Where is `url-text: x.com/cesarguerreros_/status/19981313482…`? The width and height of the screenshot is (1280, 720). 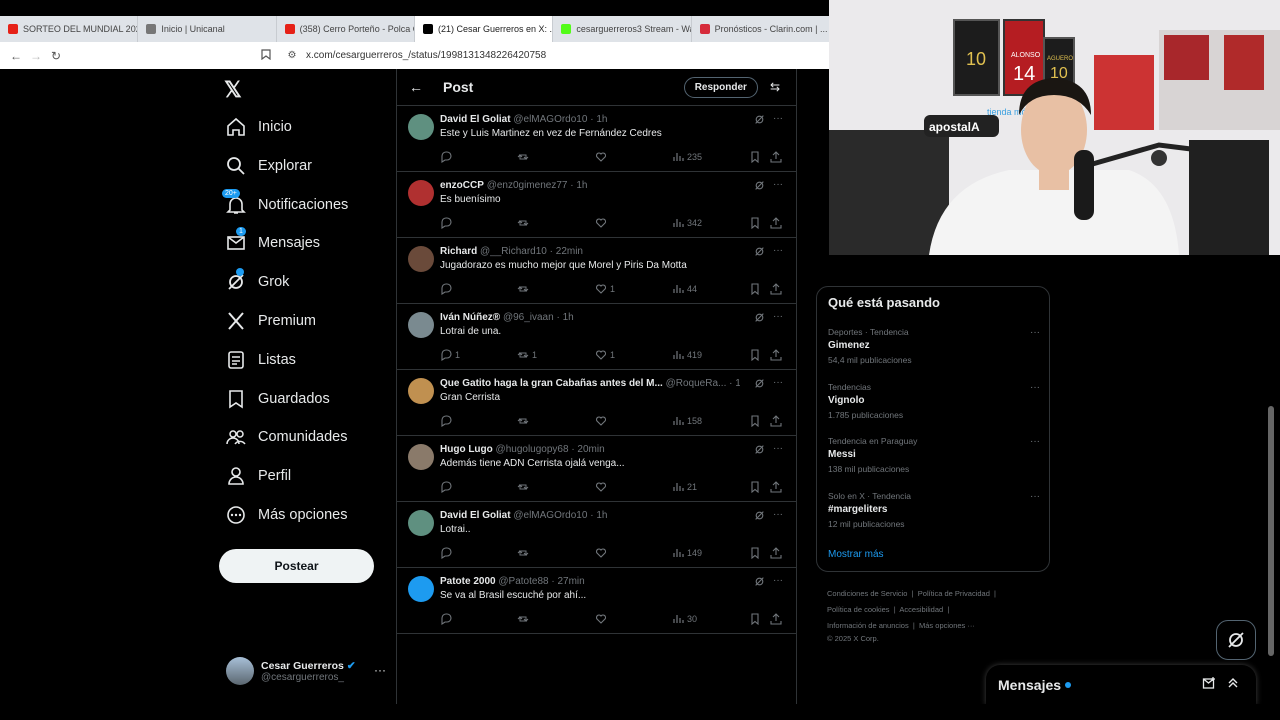
url-text: x.com/cesarguerreros_/status/19981313482… is located at coordinates (426, 55).